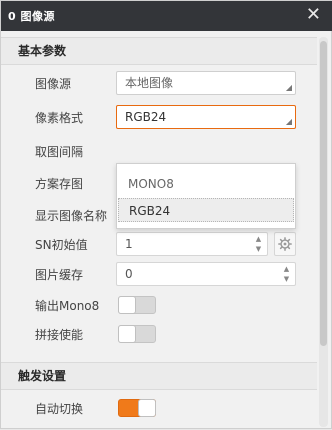 This screenshot has width=332, height=430. Describe the element at coordinates (67, 305) in the screenshot. I see `output-mono8-label: 输出Mono8` at that location.